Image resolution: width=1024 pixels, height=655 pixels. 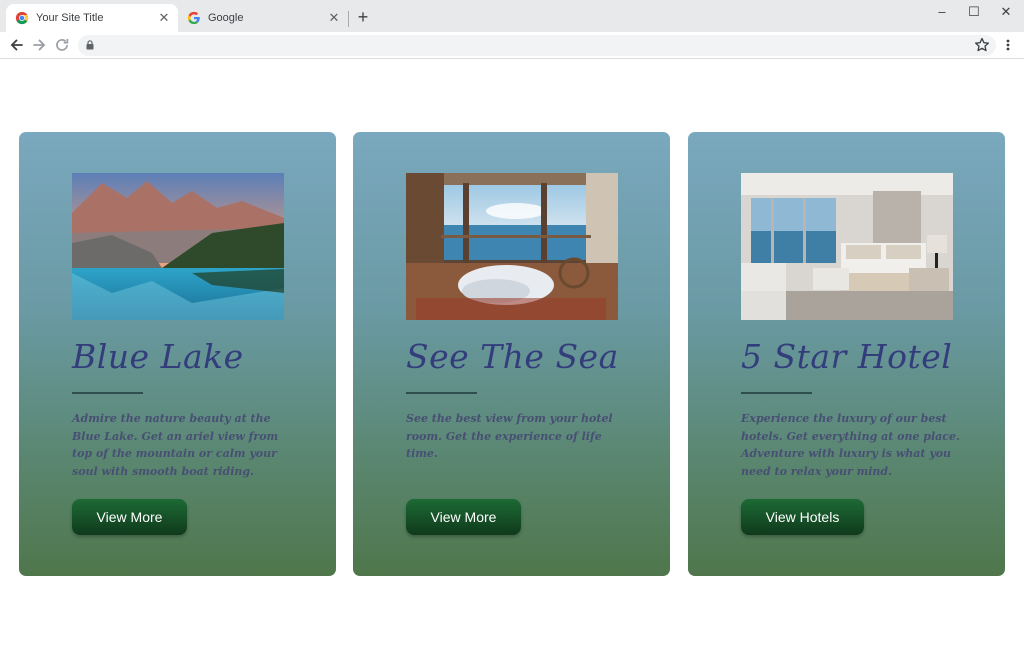 I want to click on forward-arrow-icon, so click(x=39, y=45).